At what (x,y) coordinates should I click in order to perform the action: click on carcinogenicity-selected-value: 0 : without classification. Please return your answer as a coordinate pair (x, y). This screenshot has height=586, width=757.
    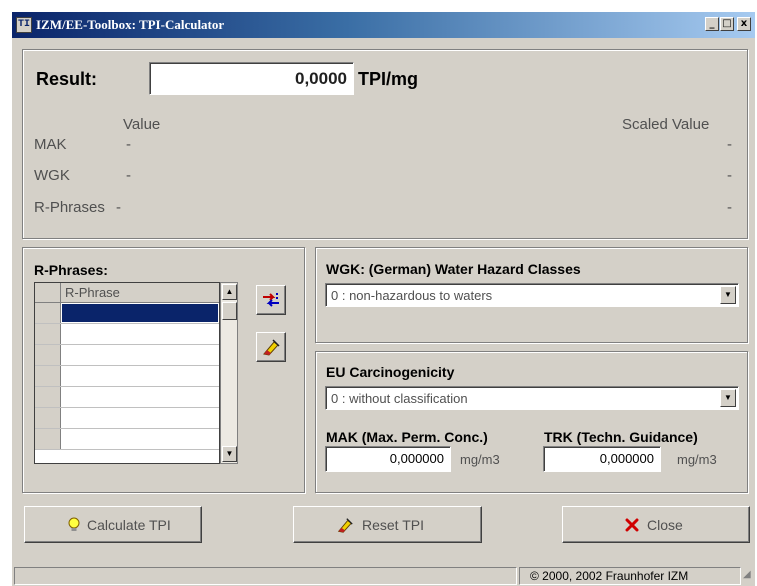
    Looking at the image, I should click on (399, 398).